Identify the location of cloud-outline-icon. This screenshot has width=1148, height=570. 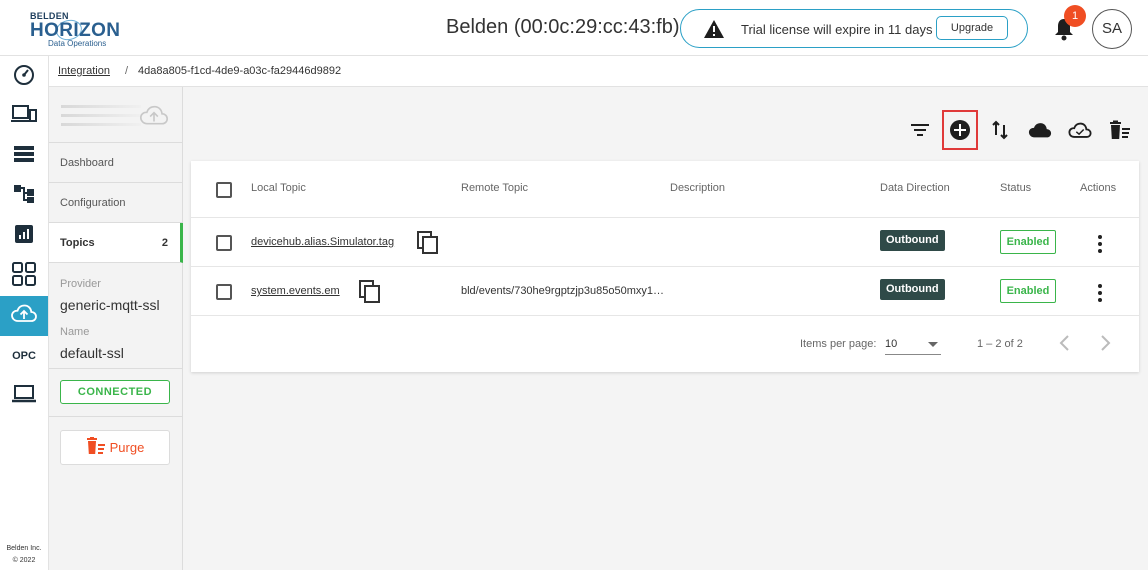
(1080, 130).